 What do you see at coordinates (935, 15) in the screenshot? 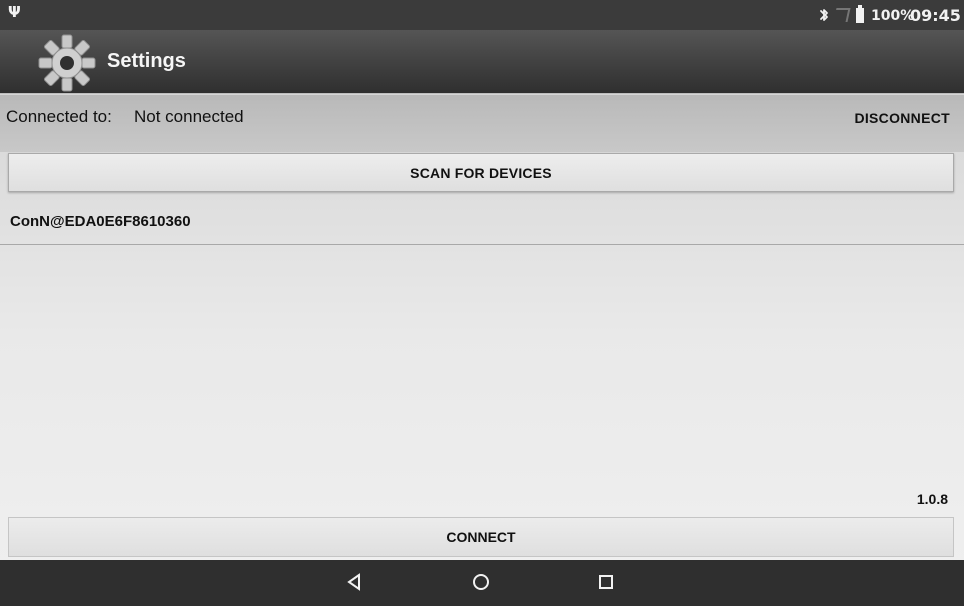
I see `clock: 09:45` at bounding box center [935, 15].